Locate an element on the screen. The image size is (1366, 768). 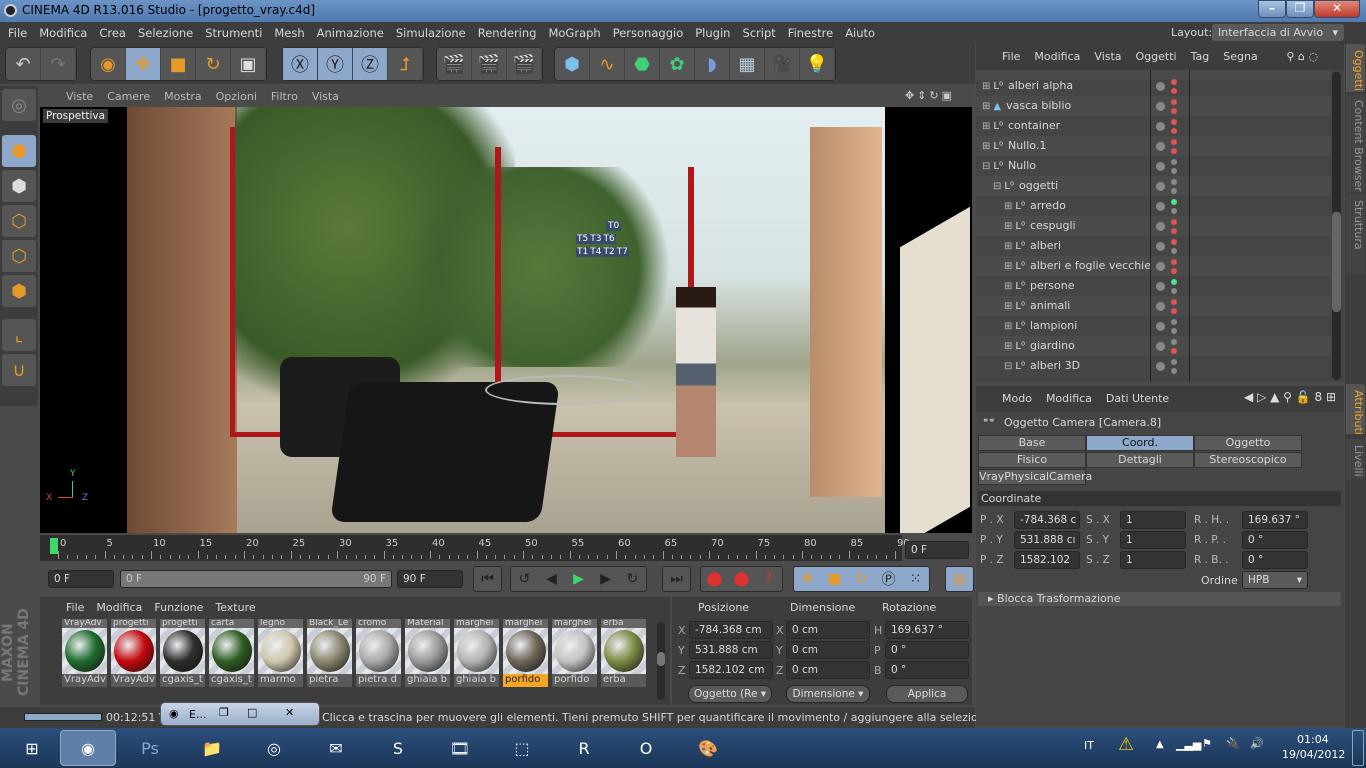
network-icon: ▁▃▅ is located at coordinates (1188, 744).